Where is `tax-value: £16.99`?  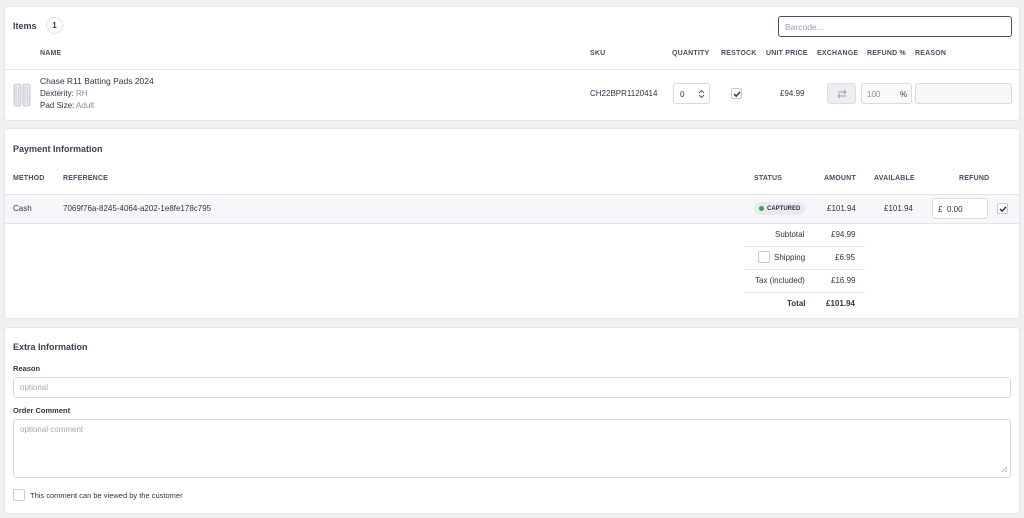
tax-value: £16.99 is located at coordinates (843, 280).